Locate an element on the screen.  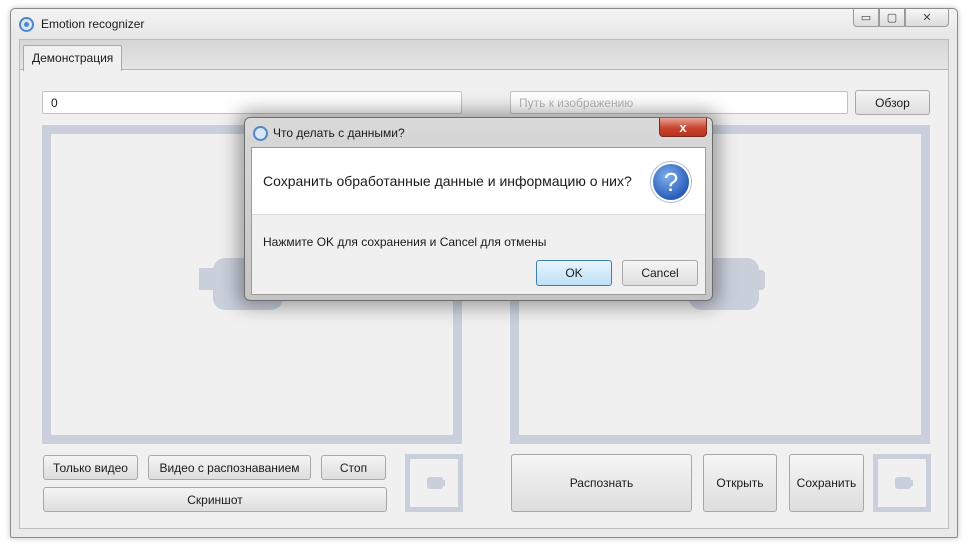
ok-button: OK is located at coordinates (574, 273).